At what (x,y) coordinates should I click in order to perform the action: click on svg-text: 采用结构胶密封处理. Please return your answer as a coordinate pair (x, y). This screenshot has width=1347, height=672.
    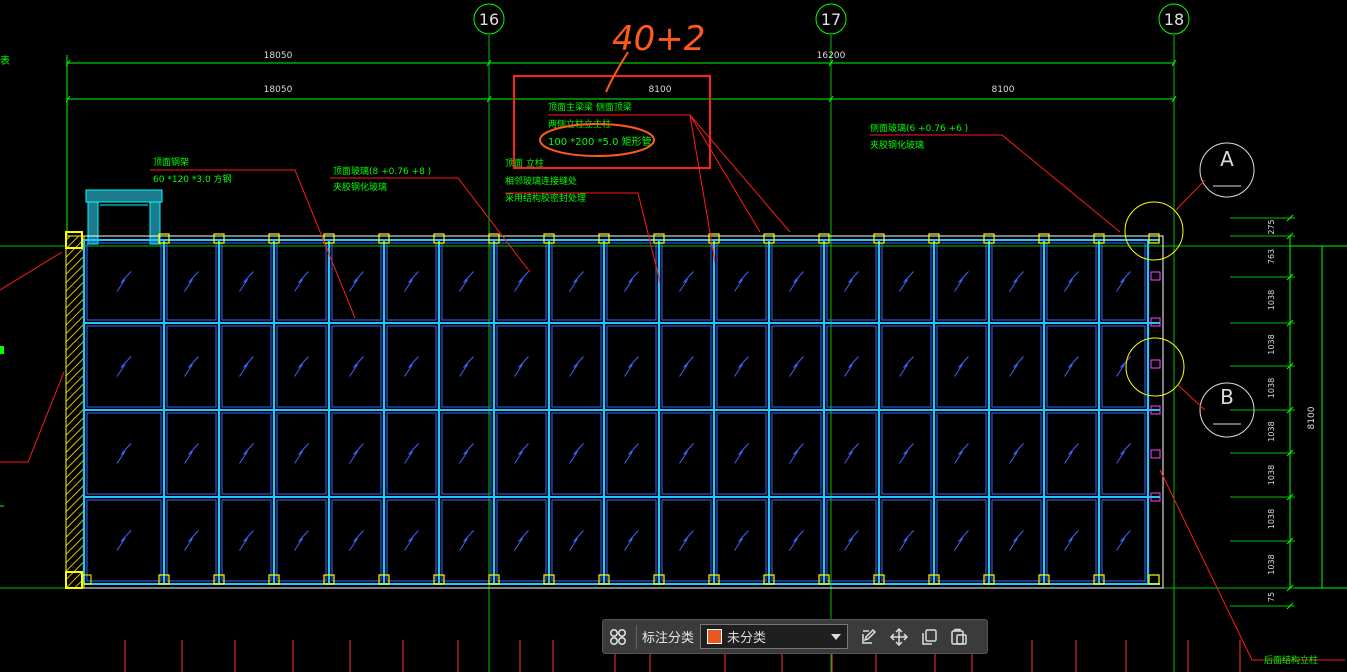
    Looking at the image, I should click on (545, 198).